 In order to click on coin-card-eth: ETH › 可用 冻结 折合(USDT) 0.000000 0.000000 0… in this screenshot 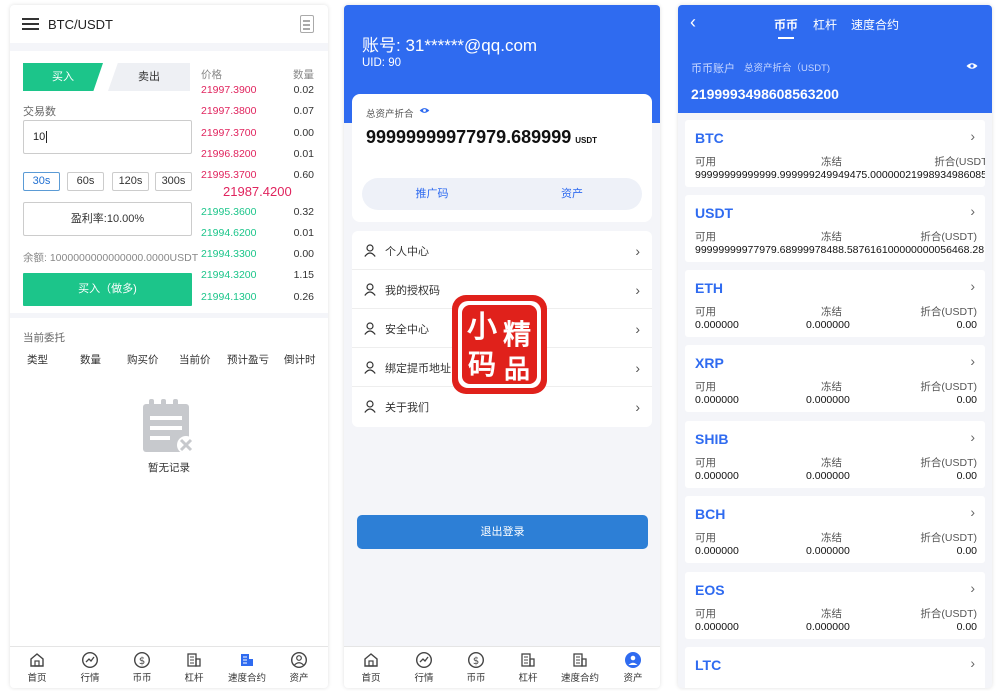, I will do `click(835, 303)`.